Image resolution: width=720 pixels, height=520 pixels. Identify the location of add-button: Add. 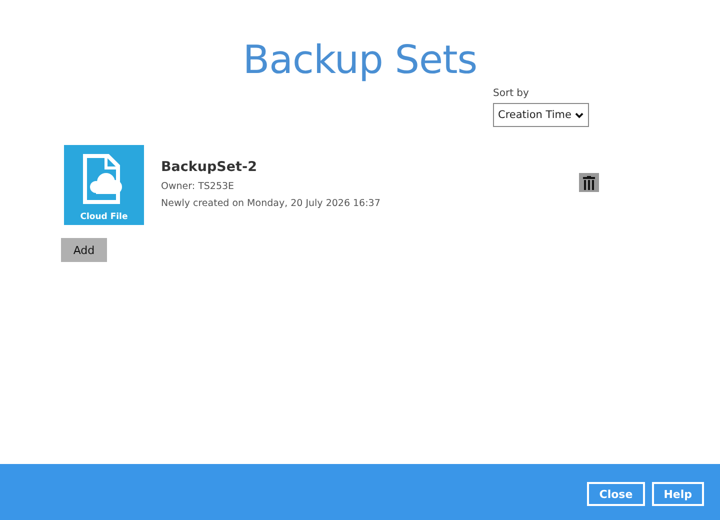
(84, 250).